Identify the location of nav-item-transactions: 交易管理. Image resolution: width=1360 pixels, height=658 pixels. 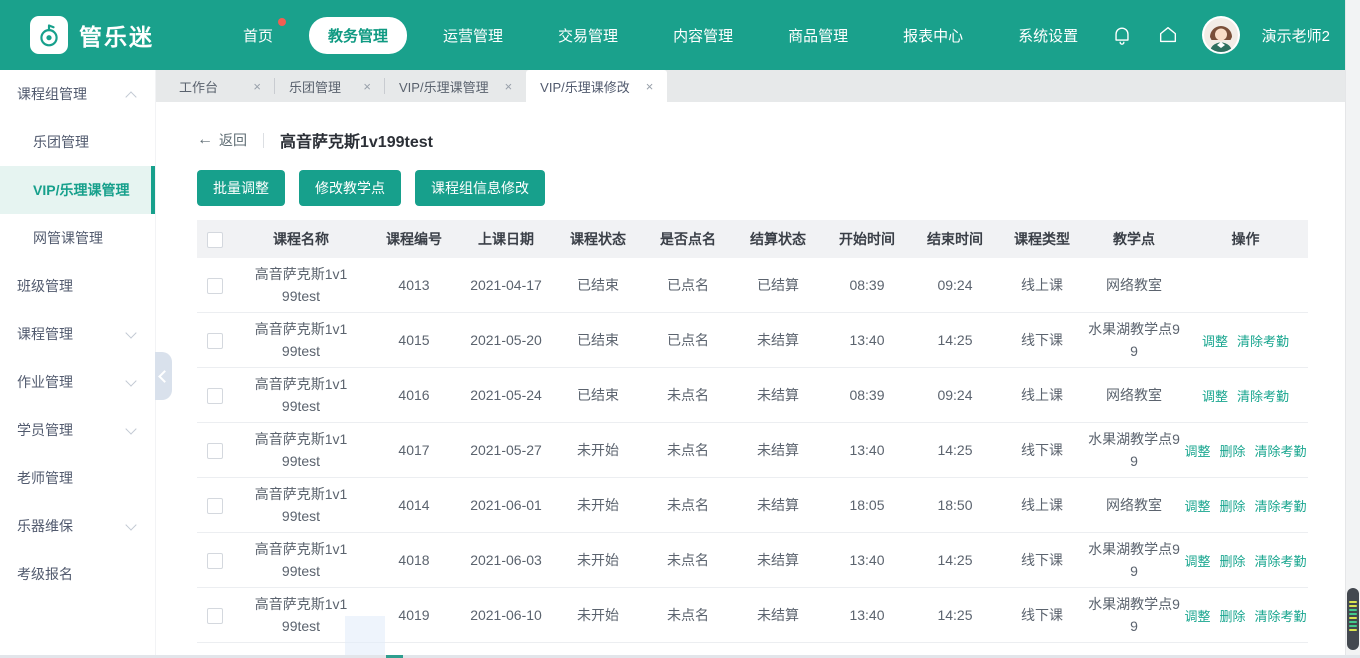
(588, 35).